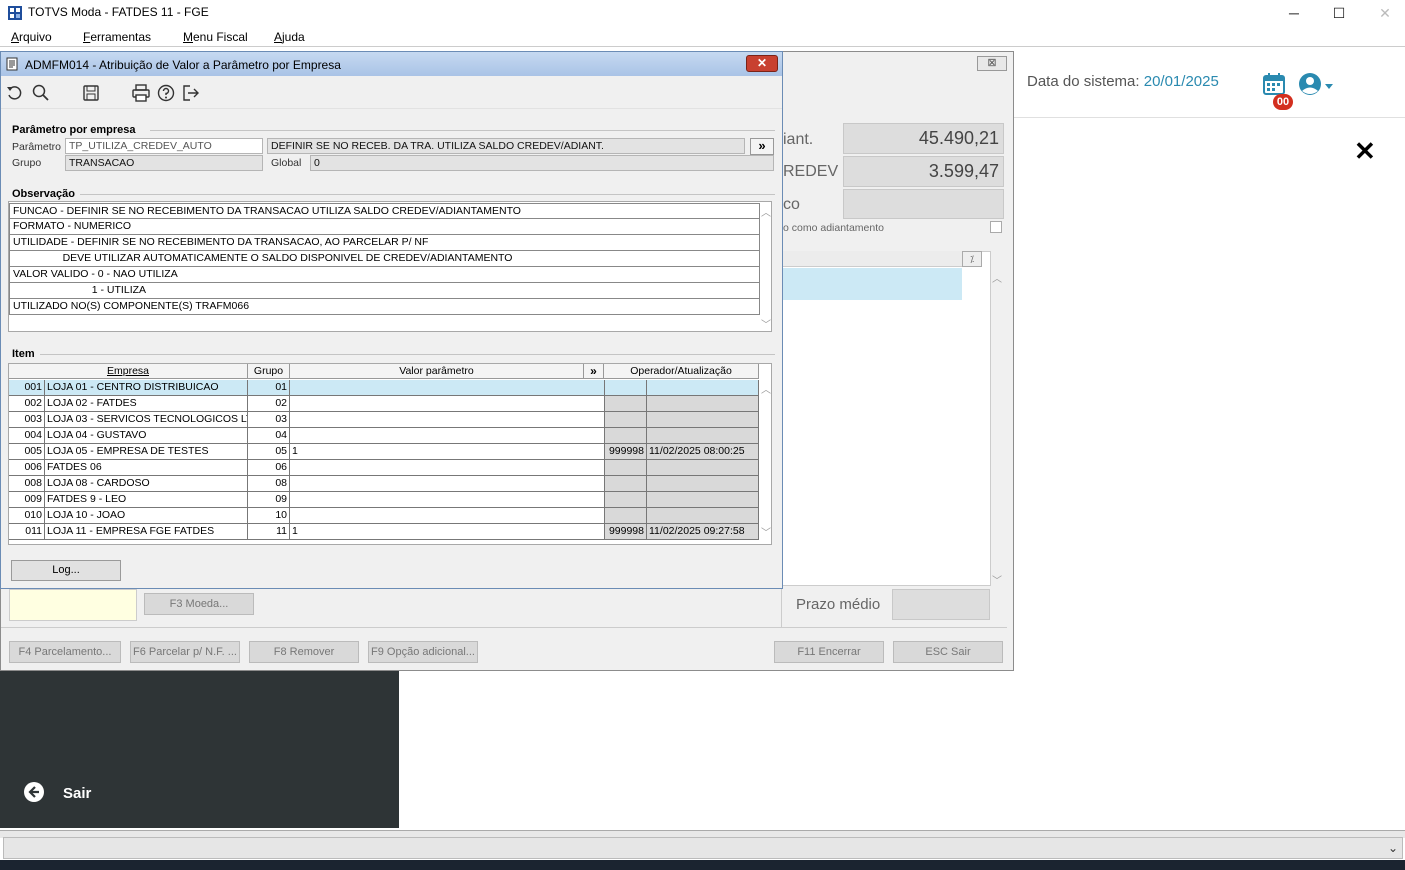 Image resolution: width=1405 pixels, height=870 pixels. I want to click on observacao-line: UTILIZADO NO(S) COMPONENTE(S) TRAFM066, so click(384, 307).